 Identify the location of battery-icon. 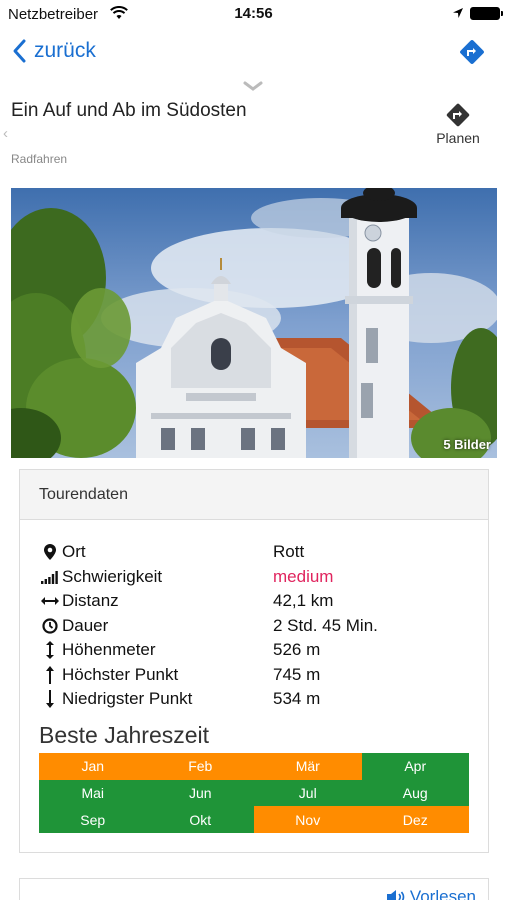
(486, 13).